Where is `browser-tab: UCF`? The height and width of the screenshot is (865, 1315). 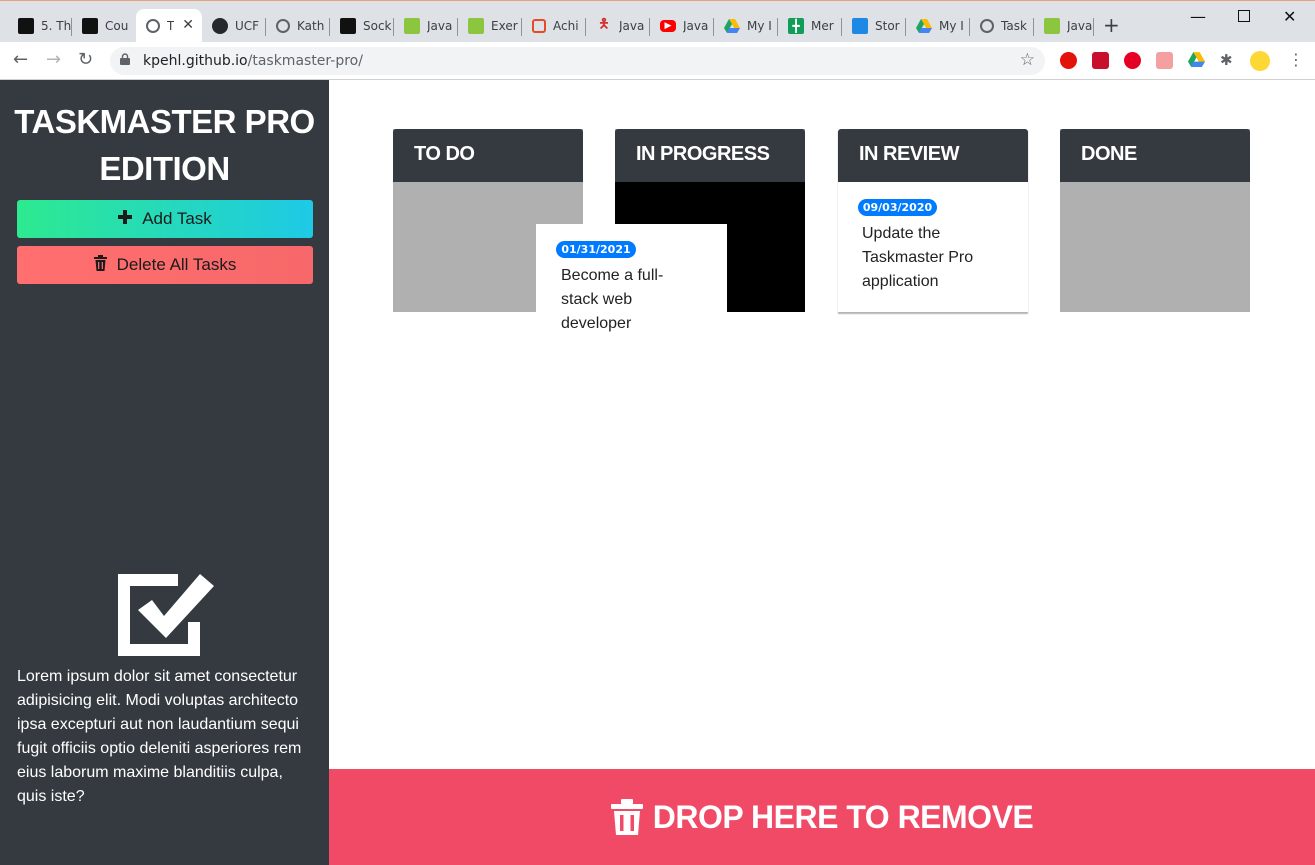 browser-tab: UCF is located at coordinates (234, 26).